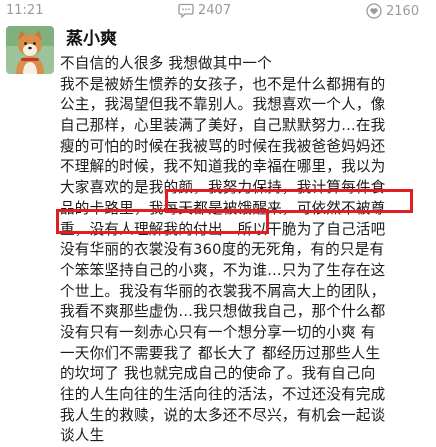  What do you see at coordinates (222, 250) in the screenshot?
I see `post-line: 没有华丽的衣裳没有360度的无死角，有的只是有` at bounding box center [222, 250].